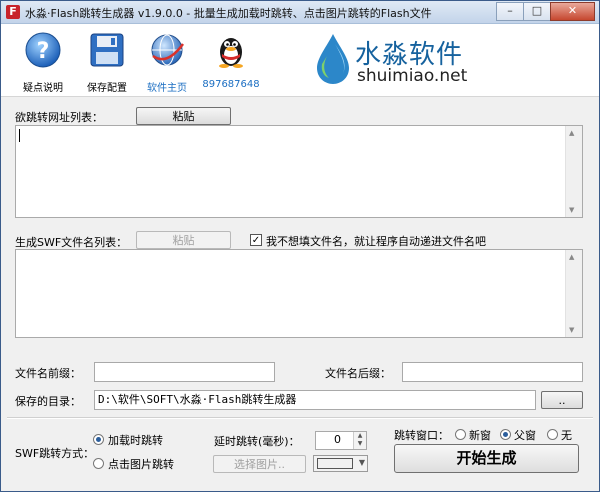 The image size is (600, 492). I want to click on auto-name-checkbox: ✓, so click(256, 240).